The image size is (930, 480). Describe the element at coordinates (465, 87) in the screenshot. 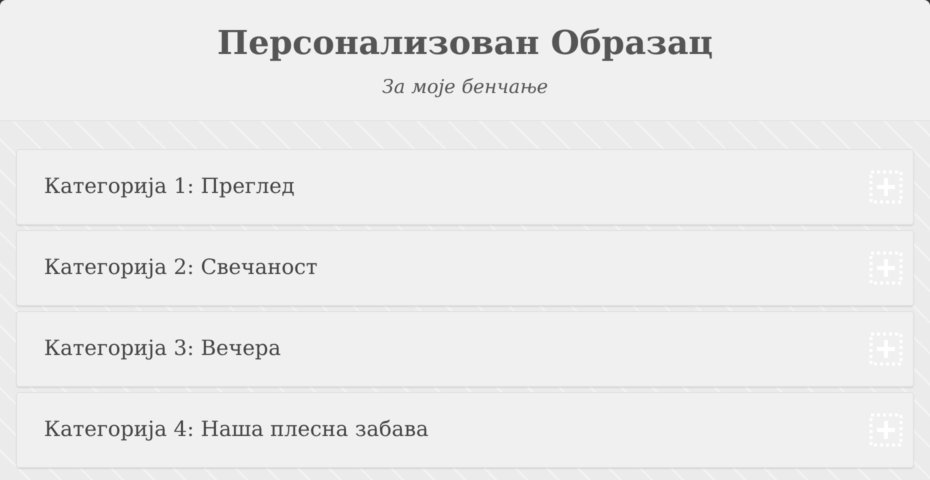

I see `form-subtitle: За моје бенчање` at that location.